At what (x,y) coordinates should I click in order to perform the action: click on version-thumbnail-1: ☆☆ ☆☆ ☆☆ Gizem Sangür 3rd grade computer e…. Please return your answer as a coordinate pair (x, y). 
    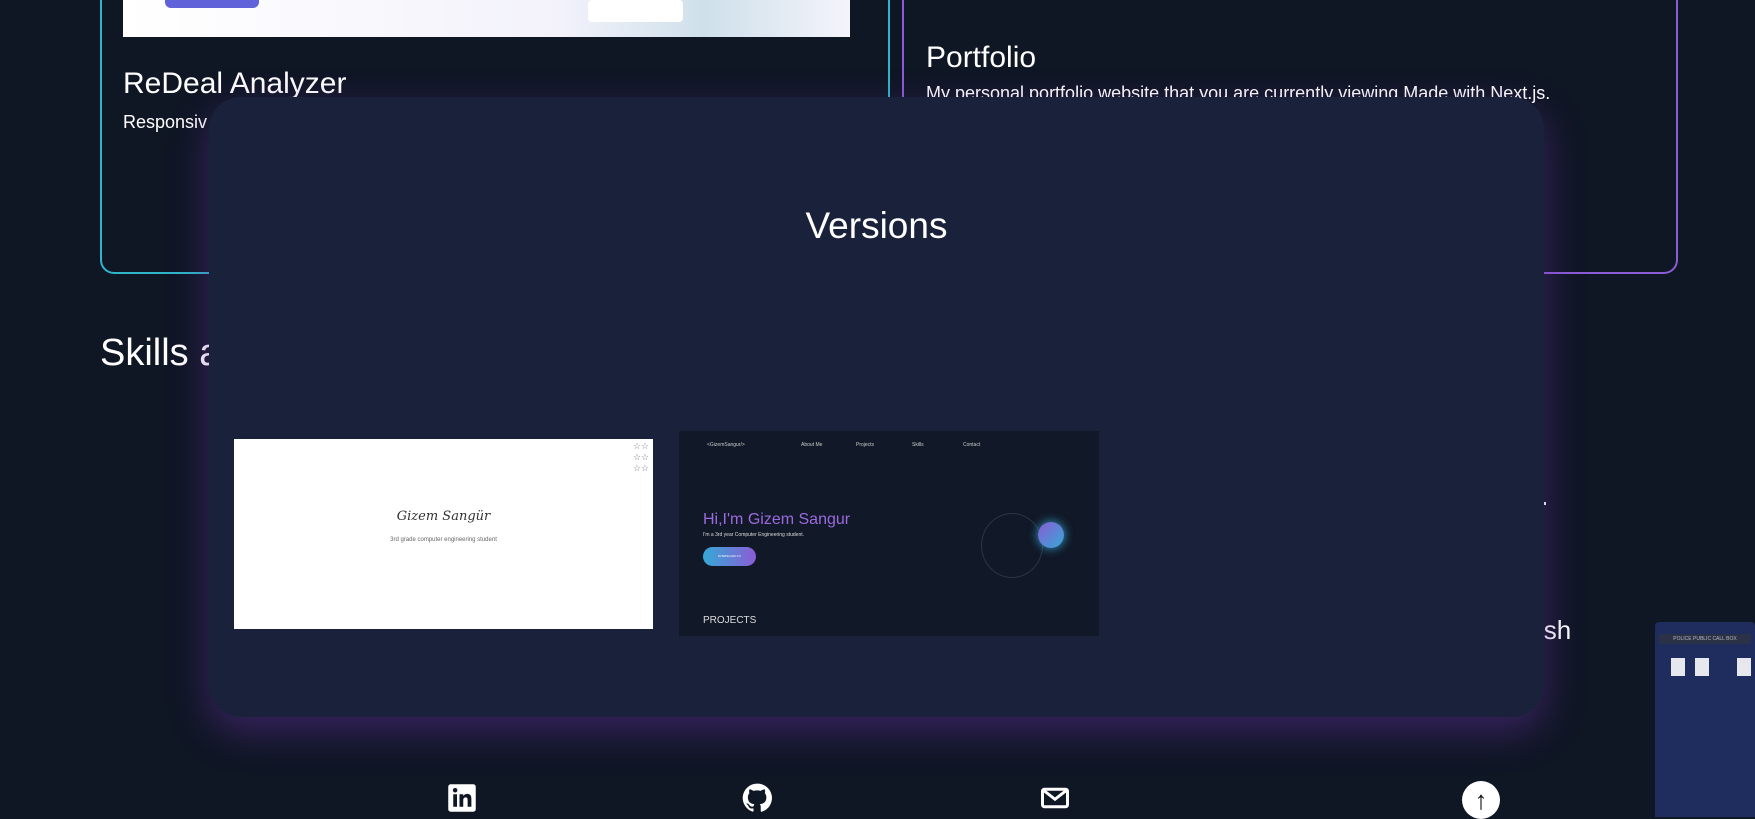
    Looking at the image, I should click on (443, 534).